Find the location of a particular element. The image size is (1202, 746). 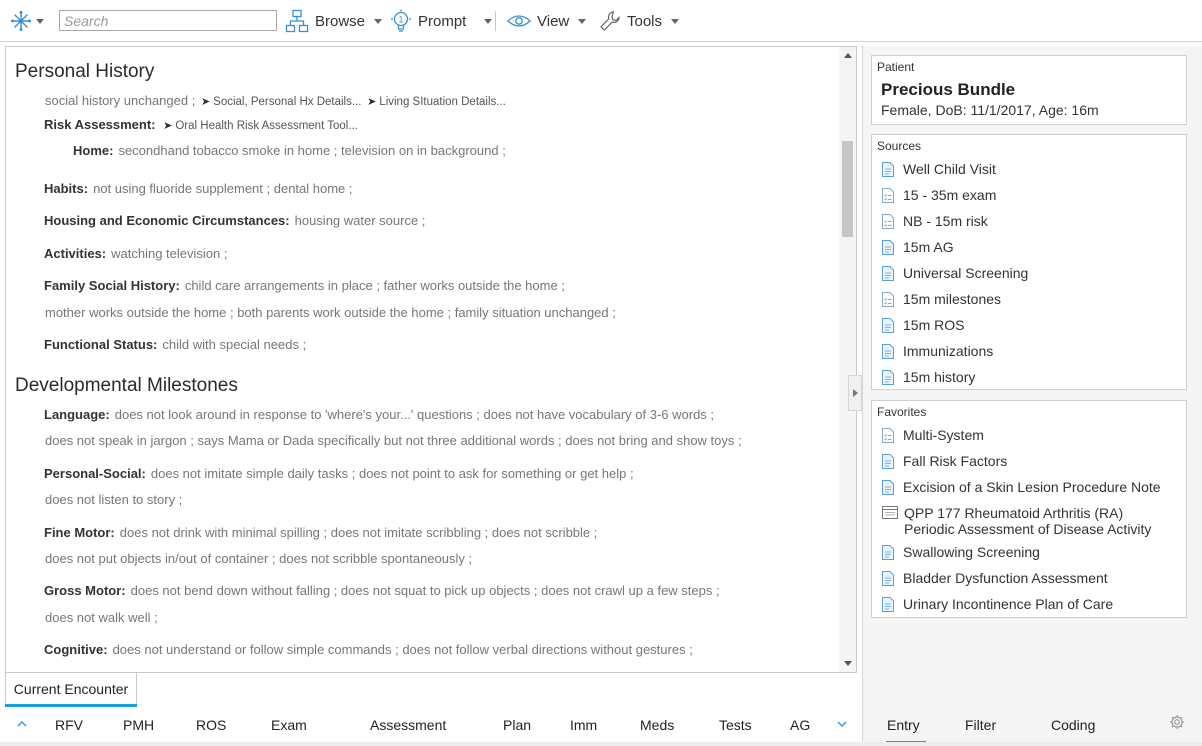

source-item: 15m ROS is located at coordinates (923, 327).